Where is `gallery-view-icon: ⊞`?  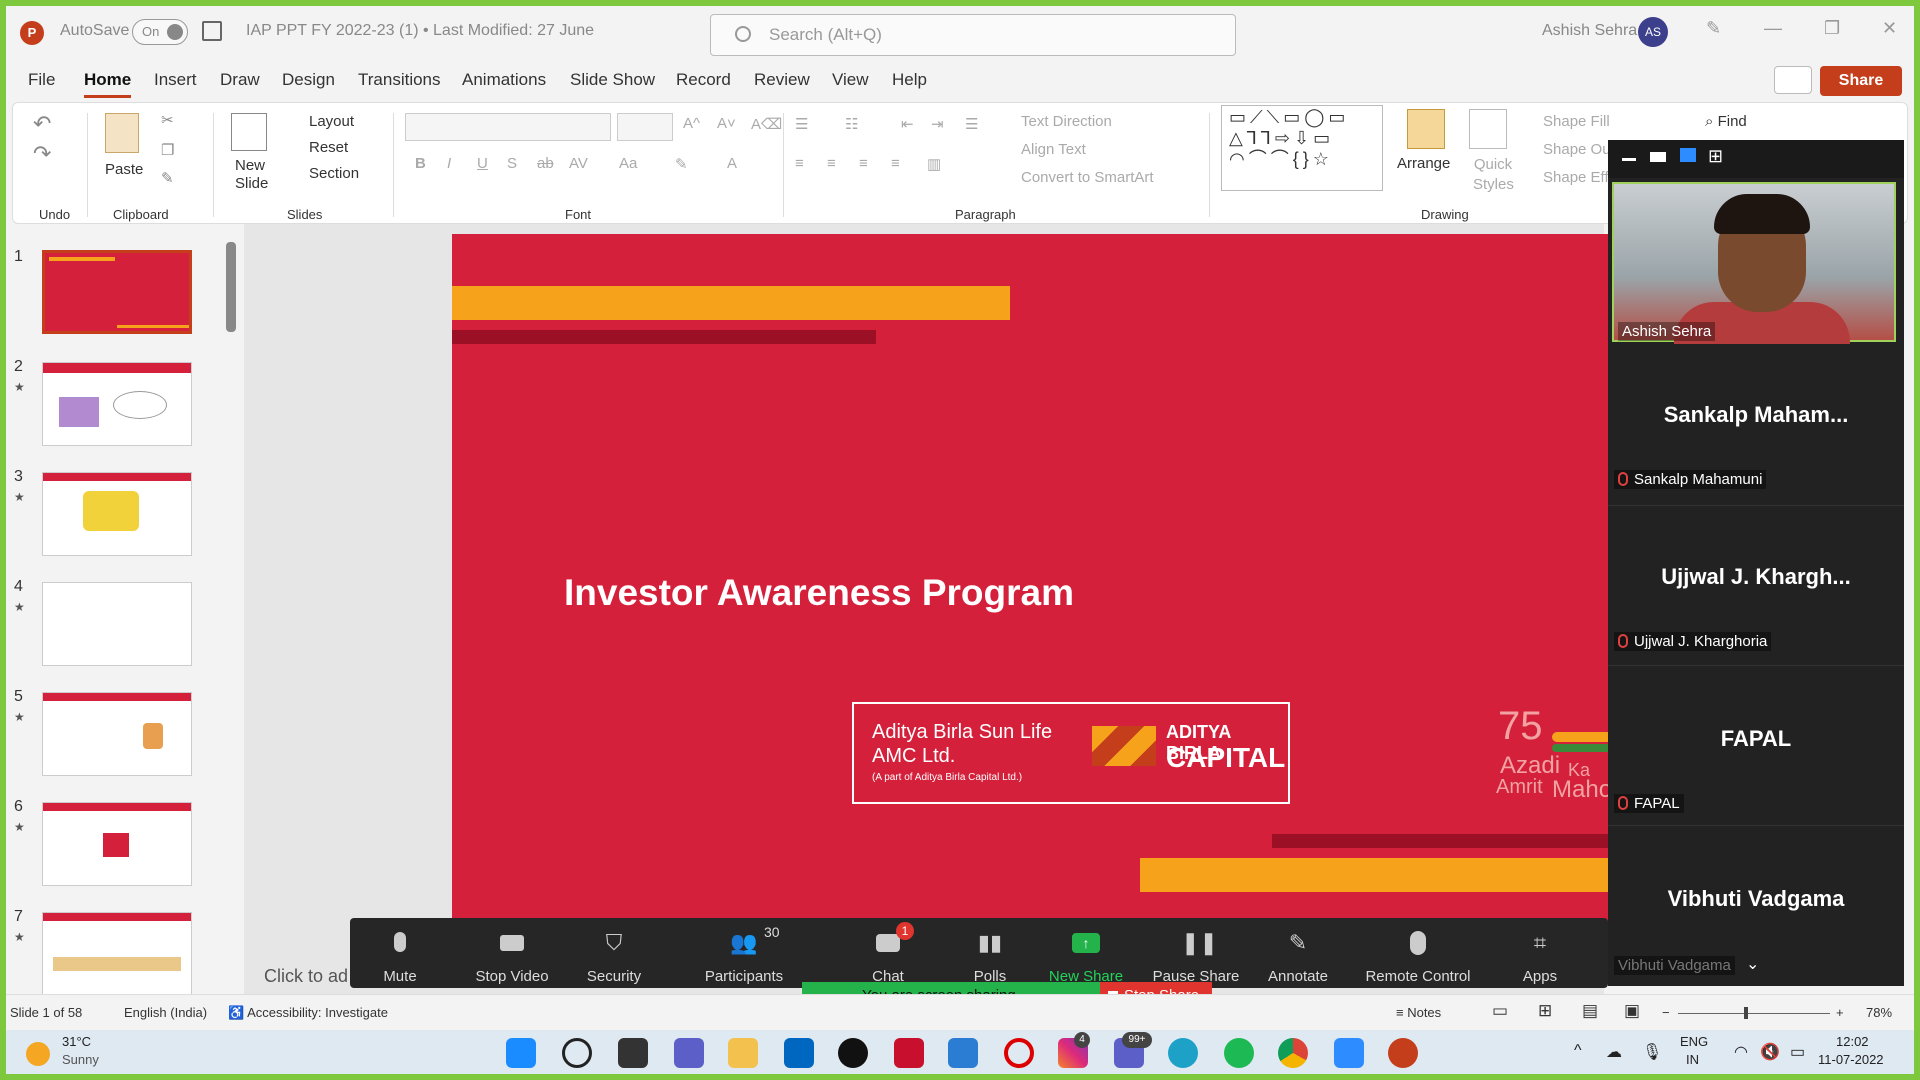
gallery-view-icon: ⊞ is located at coordinates (1715, 156).